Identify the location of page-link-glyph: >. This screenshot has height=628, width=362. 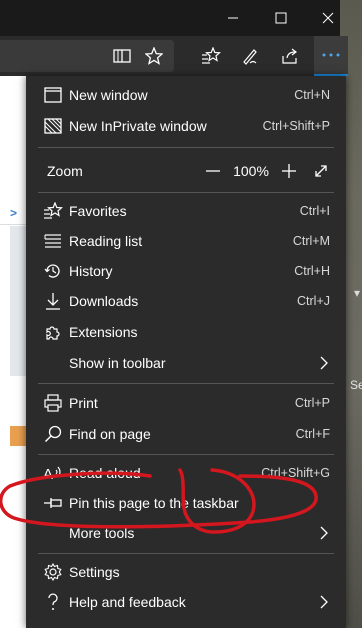
(14, 213).